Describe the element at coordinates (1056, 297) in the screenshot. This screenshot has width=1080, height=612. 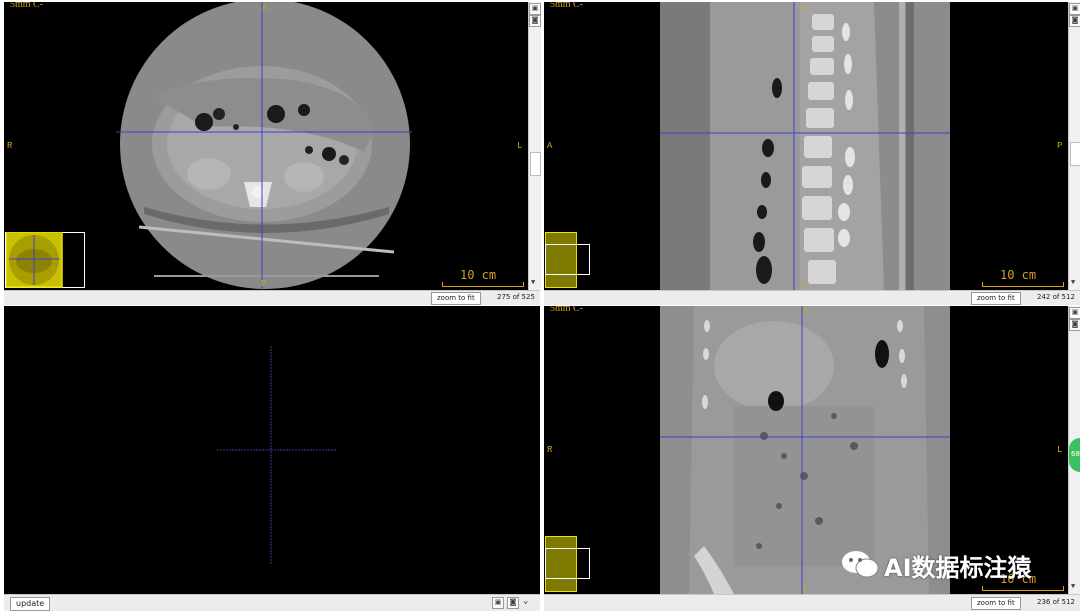
I see `slice-counter: 242 of 512` at that location.